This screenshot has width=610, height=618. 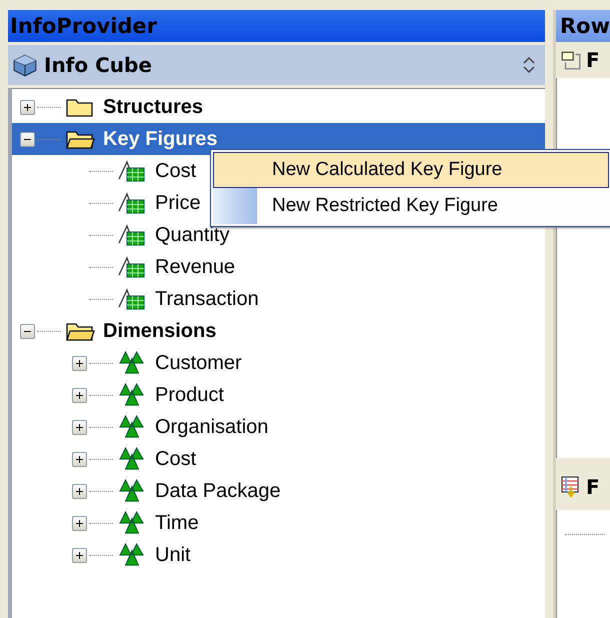 What do you see at coordinates (195, 267) in the screenshot?
I see `tree-item: Revenue` at bounding box center [195, 267].